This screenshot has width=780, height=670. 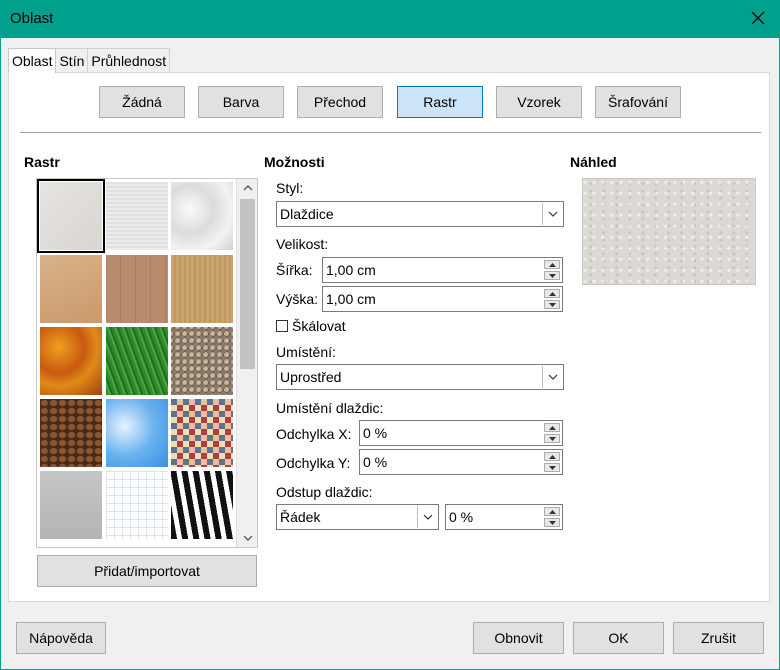 I want to click on close-icon, so click(x=758, y=18).